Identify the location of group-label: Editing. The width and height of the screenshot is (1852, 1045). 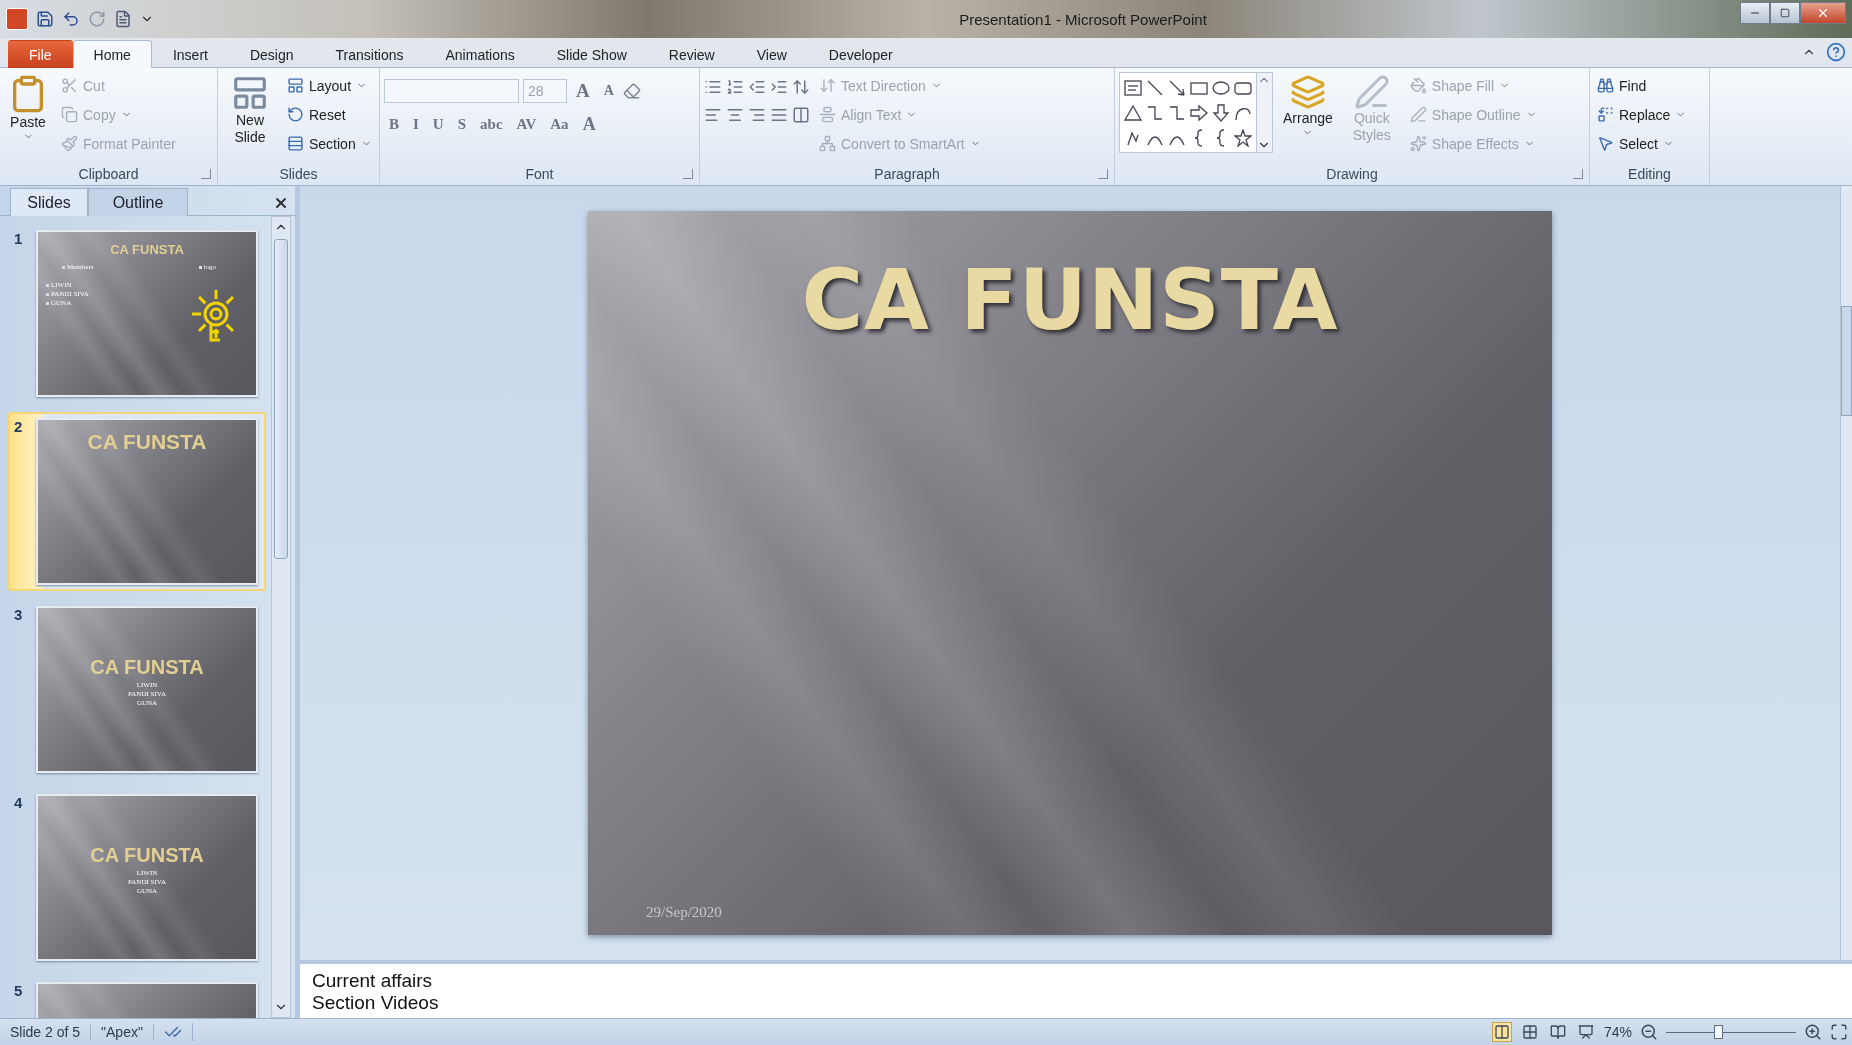
(1649, 174).